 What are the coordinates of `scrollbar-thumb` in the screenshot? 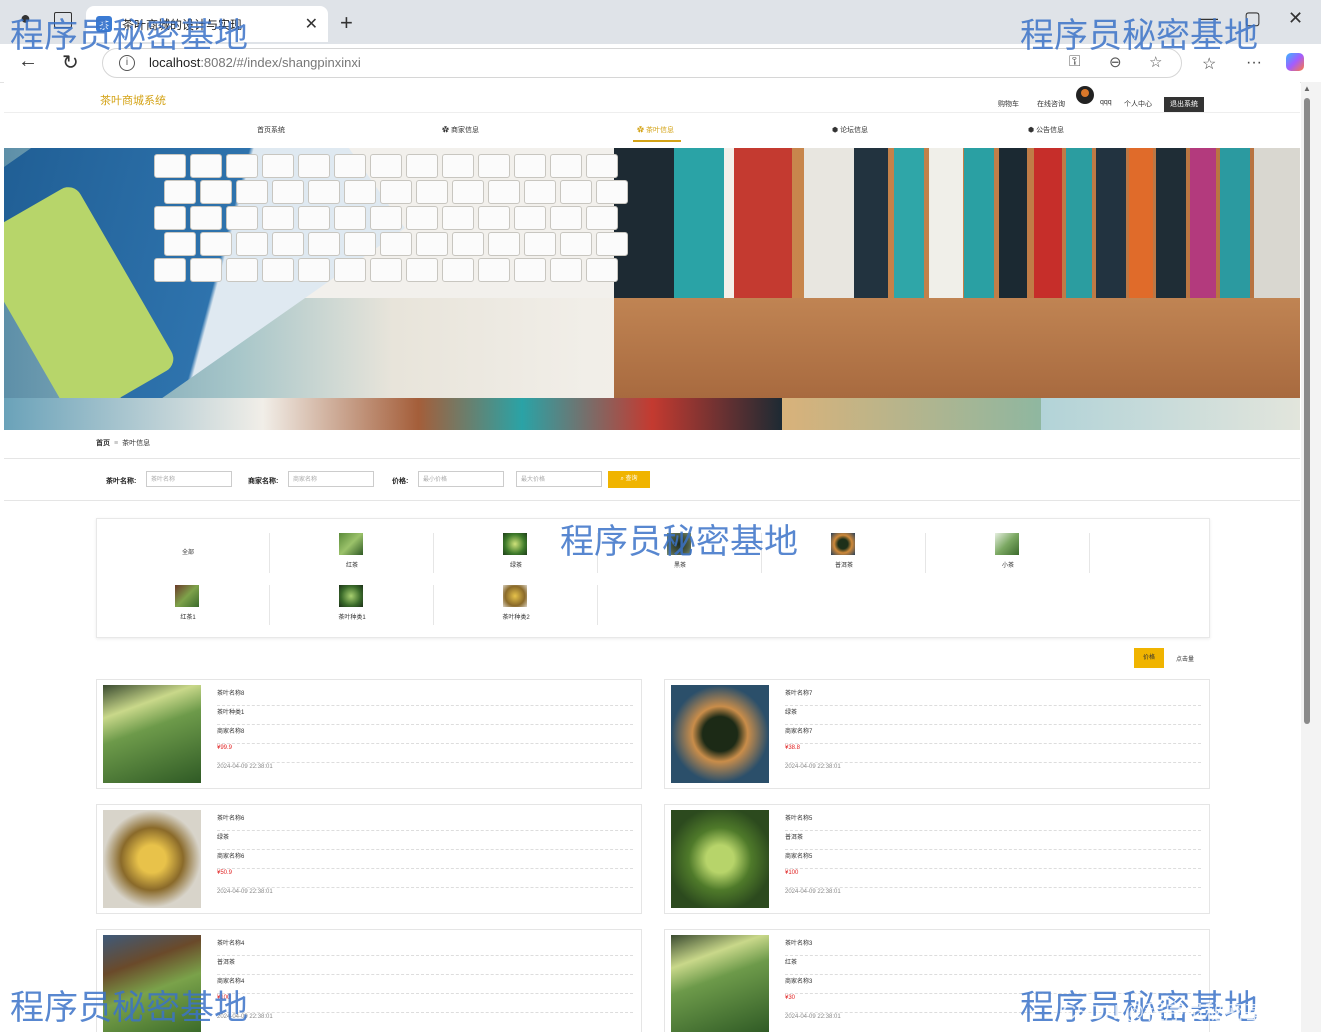 It's located at (1307, 411).